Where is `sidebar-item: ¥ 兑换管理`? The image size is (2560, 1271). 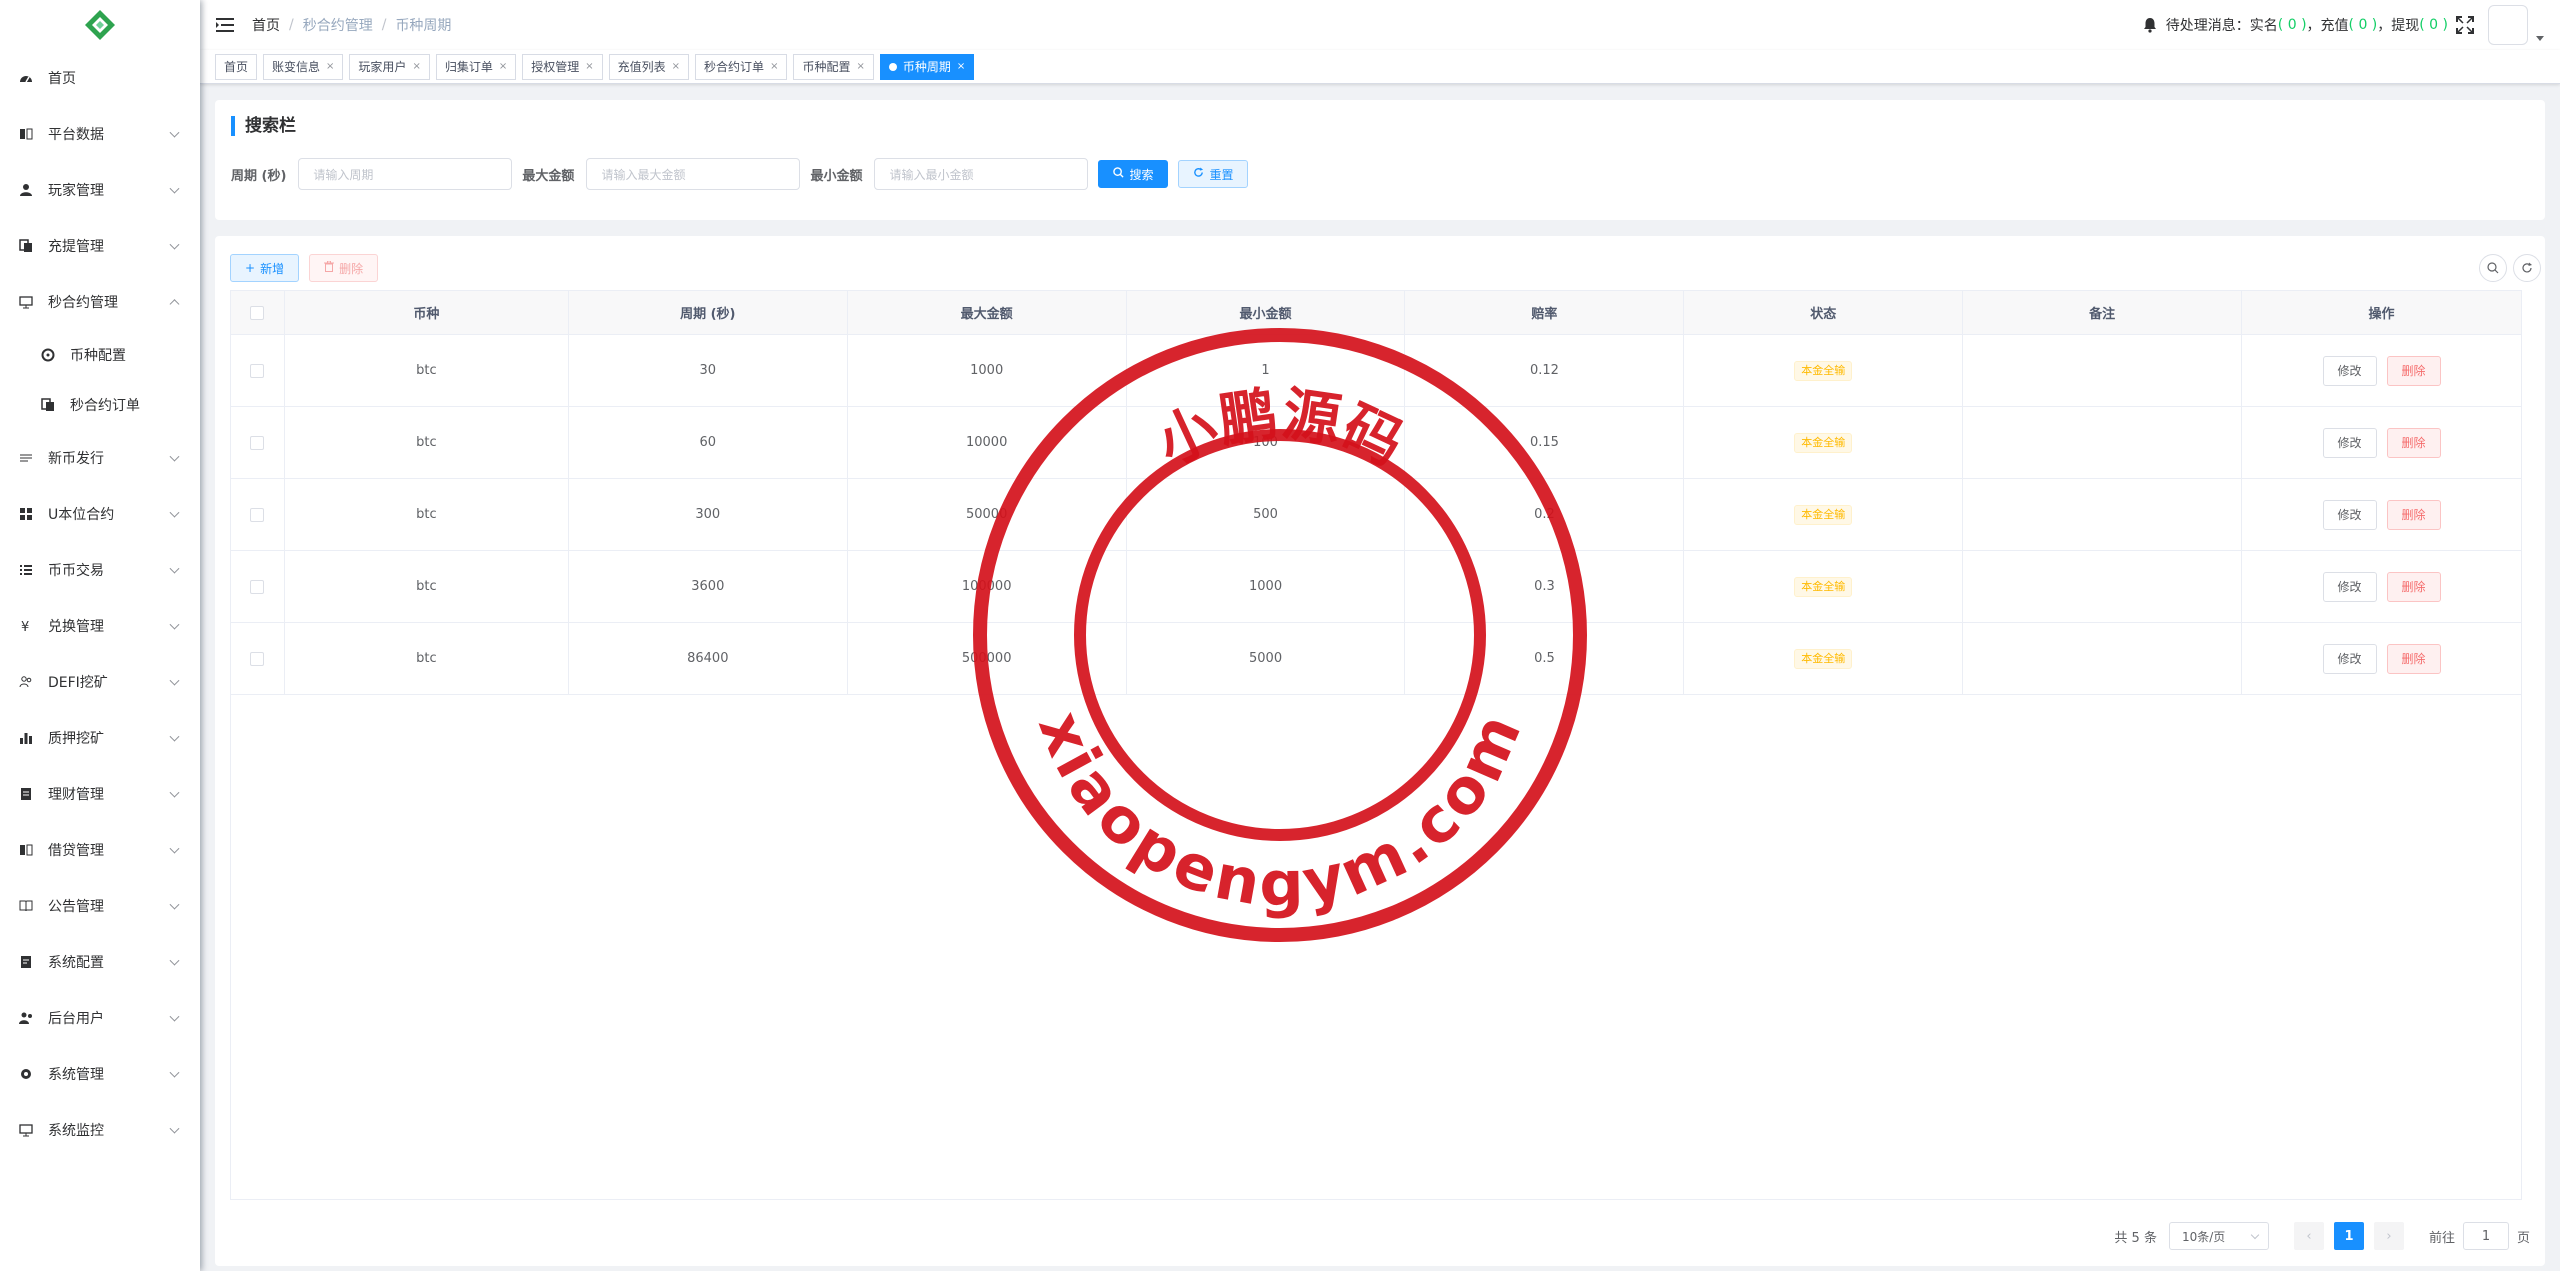
sidebar-item: ¥ 兑换管理 is located at coordinates (100, 626).